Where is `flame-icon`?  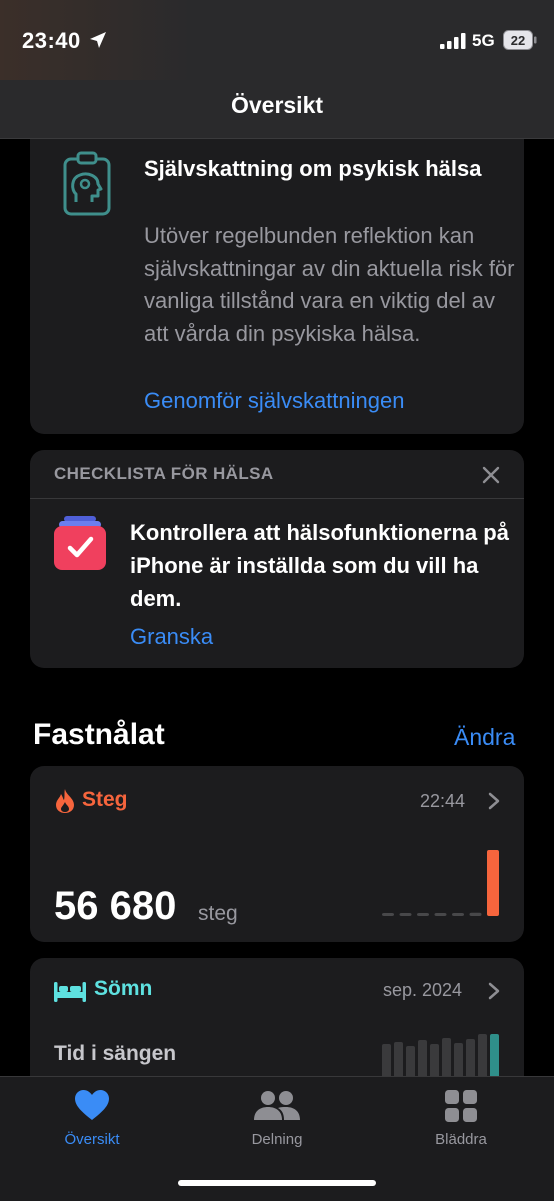 flame-icon is located at coordinates (65, 801).